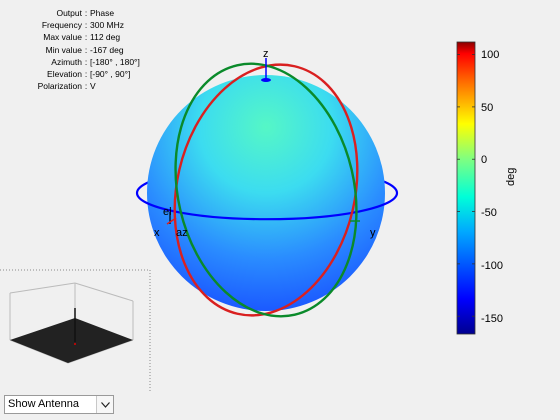 This screenshot has width=560, height=420. What do you see at coordinates (484, 160) in the screenshot?
I see `colorbar-tick-label: 0` at bounding box center [484, 160].